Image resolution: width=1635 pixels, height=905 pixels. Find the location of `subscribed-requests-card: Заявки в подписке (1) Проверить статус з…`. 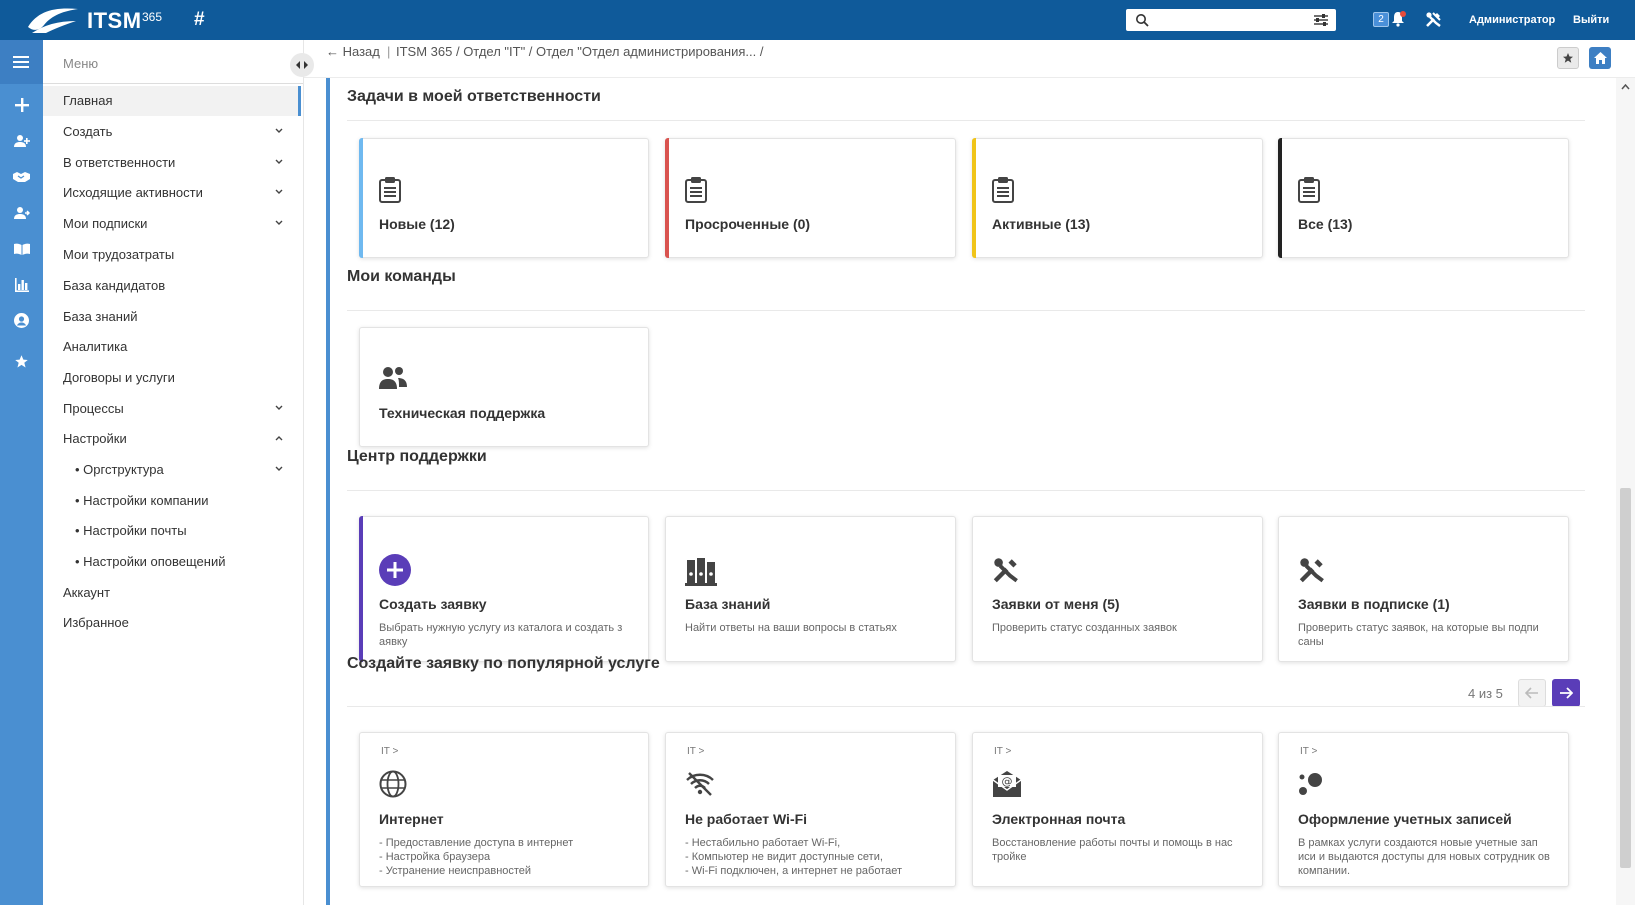

subscribed-requests-card: Заявки в подписке (1) Проверить статус з… is located at coordinates (1423, 589).